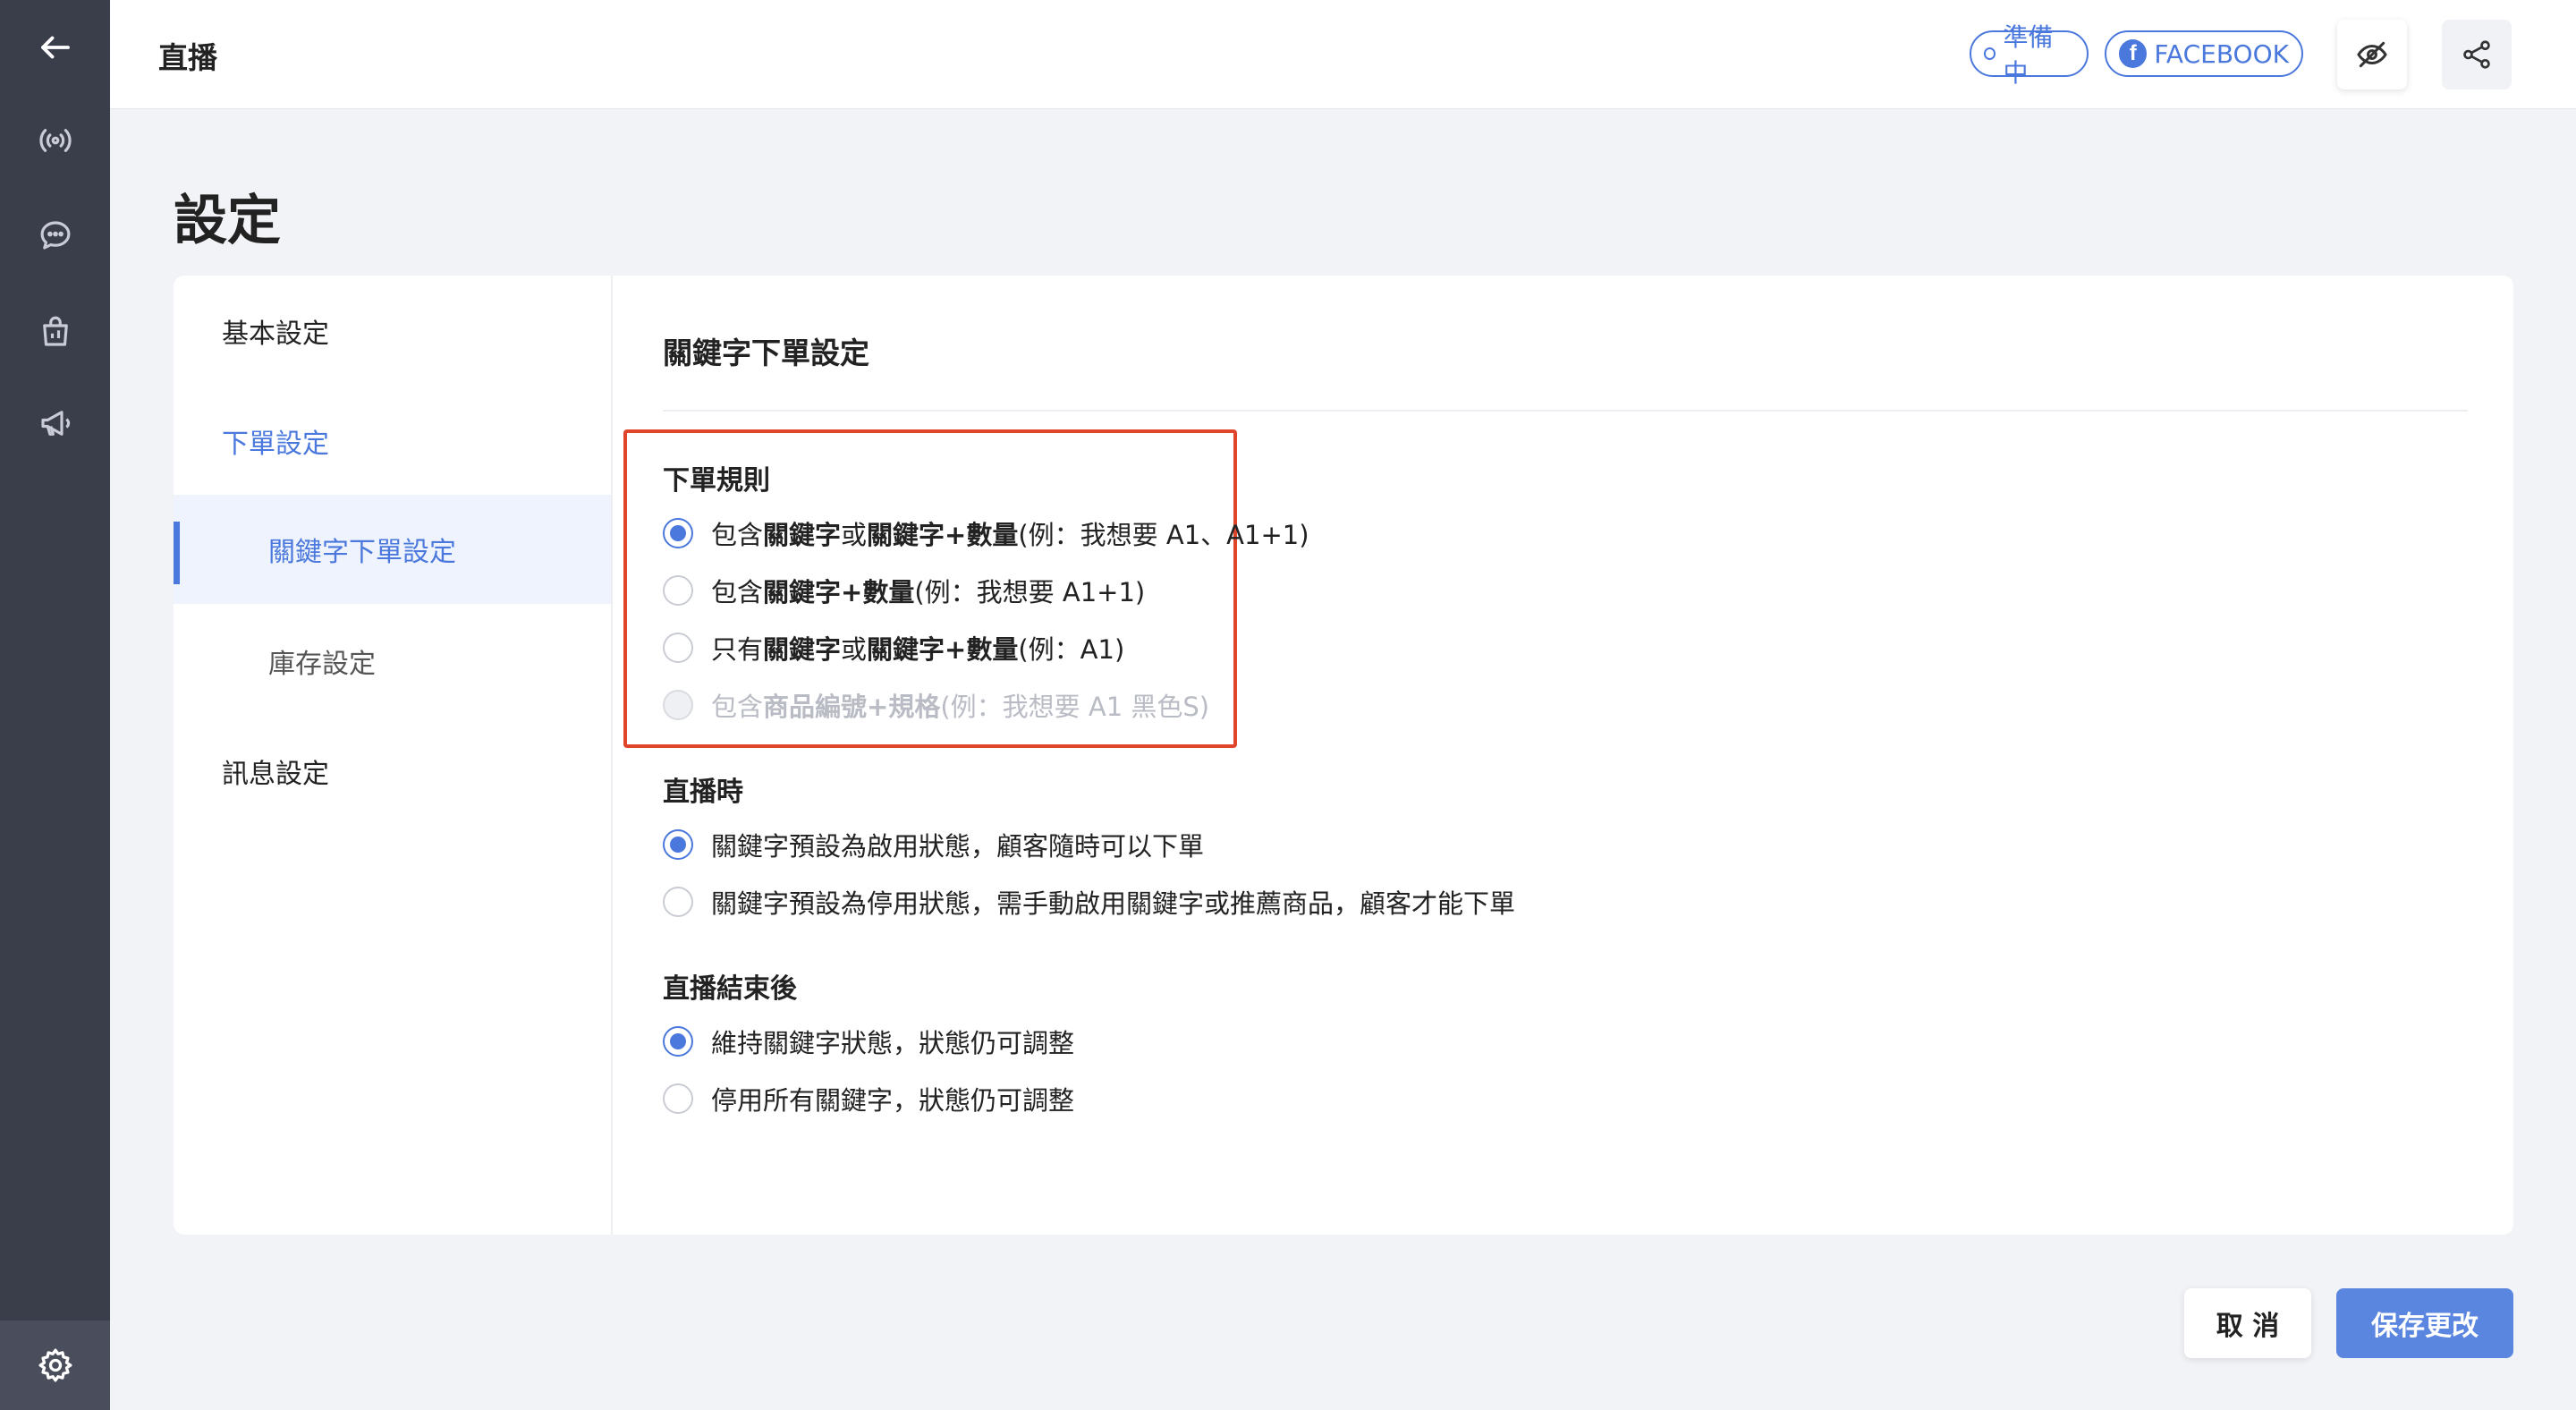  Describe the element at coordinates (322, 664) in the screenshot. I see `sidebar-item-label: 庫存設定` at that location.